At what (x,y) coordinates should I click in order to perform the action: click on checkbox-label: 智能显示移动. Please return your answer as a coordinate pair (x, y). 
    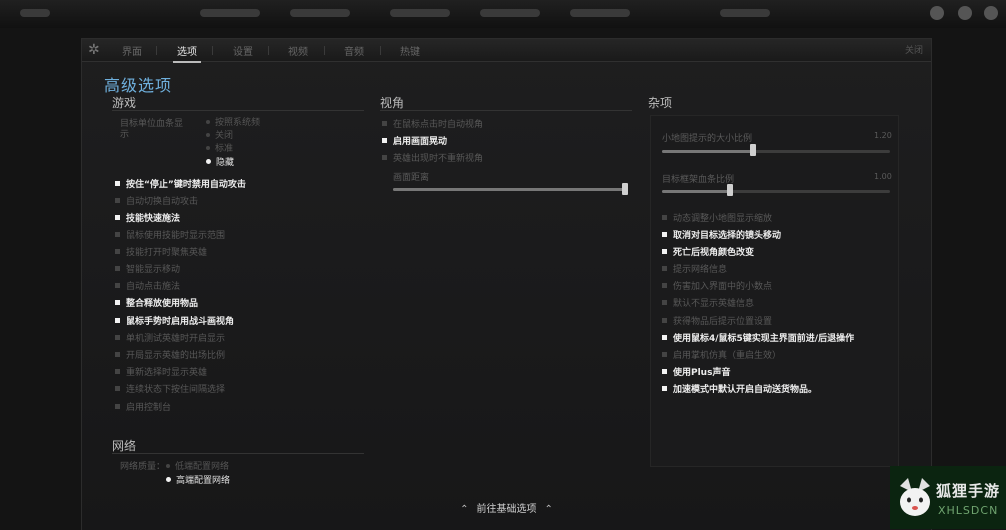
    Looking at the image, I should click on (153, 270).